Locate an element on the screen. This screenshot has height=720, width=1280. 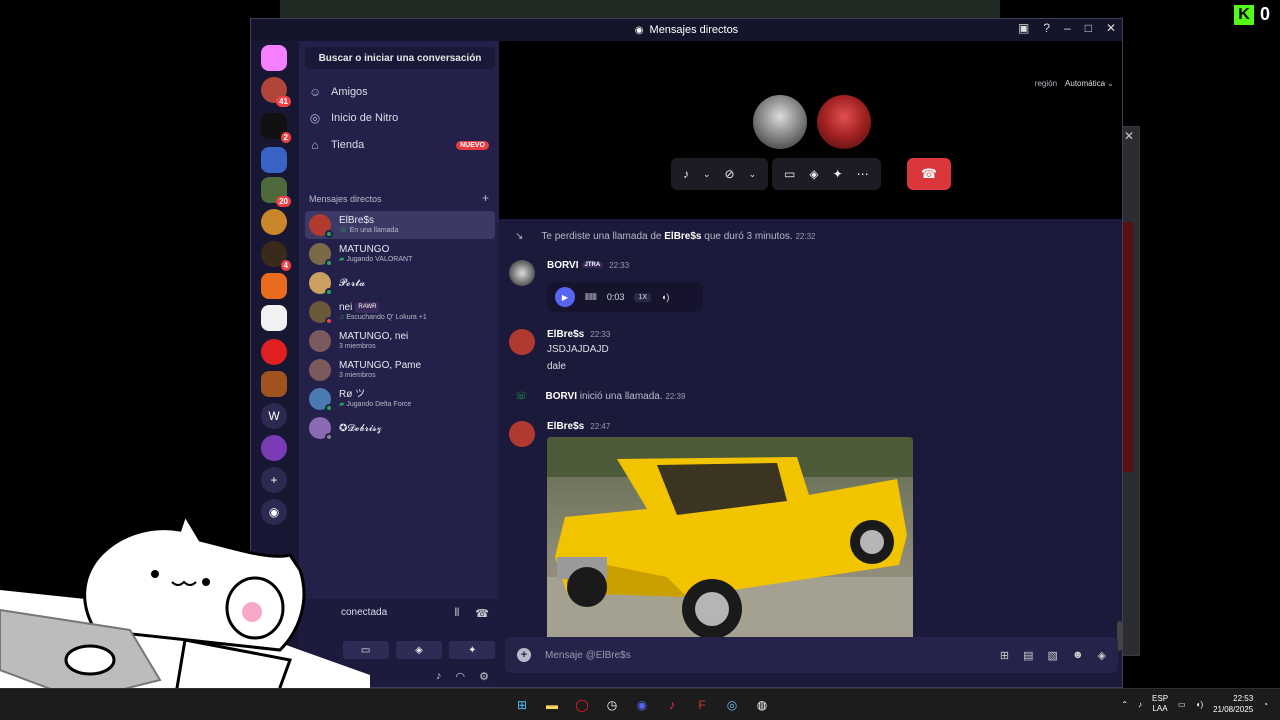
dm-status: 3 miembros is located at coordinates (357, 346).